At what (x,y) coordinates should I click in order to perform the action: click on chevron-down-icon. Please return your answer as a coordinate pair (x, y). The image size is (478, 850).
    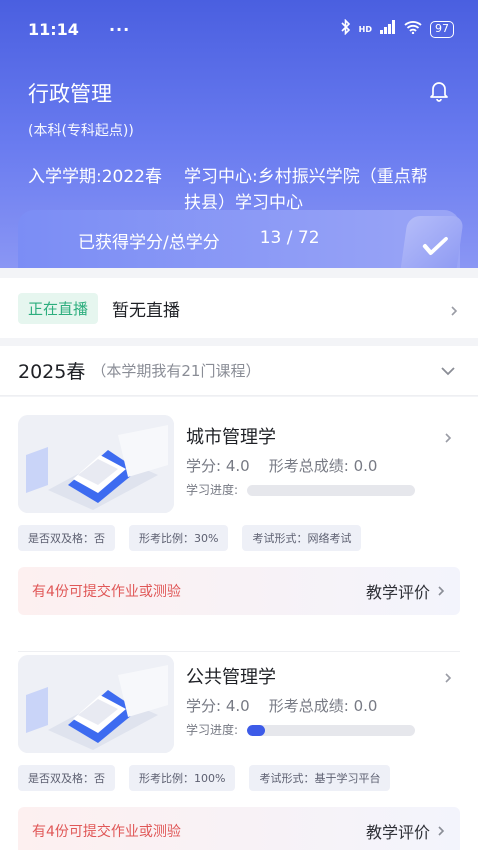
    Looking at the image, I should click on (448, 370).